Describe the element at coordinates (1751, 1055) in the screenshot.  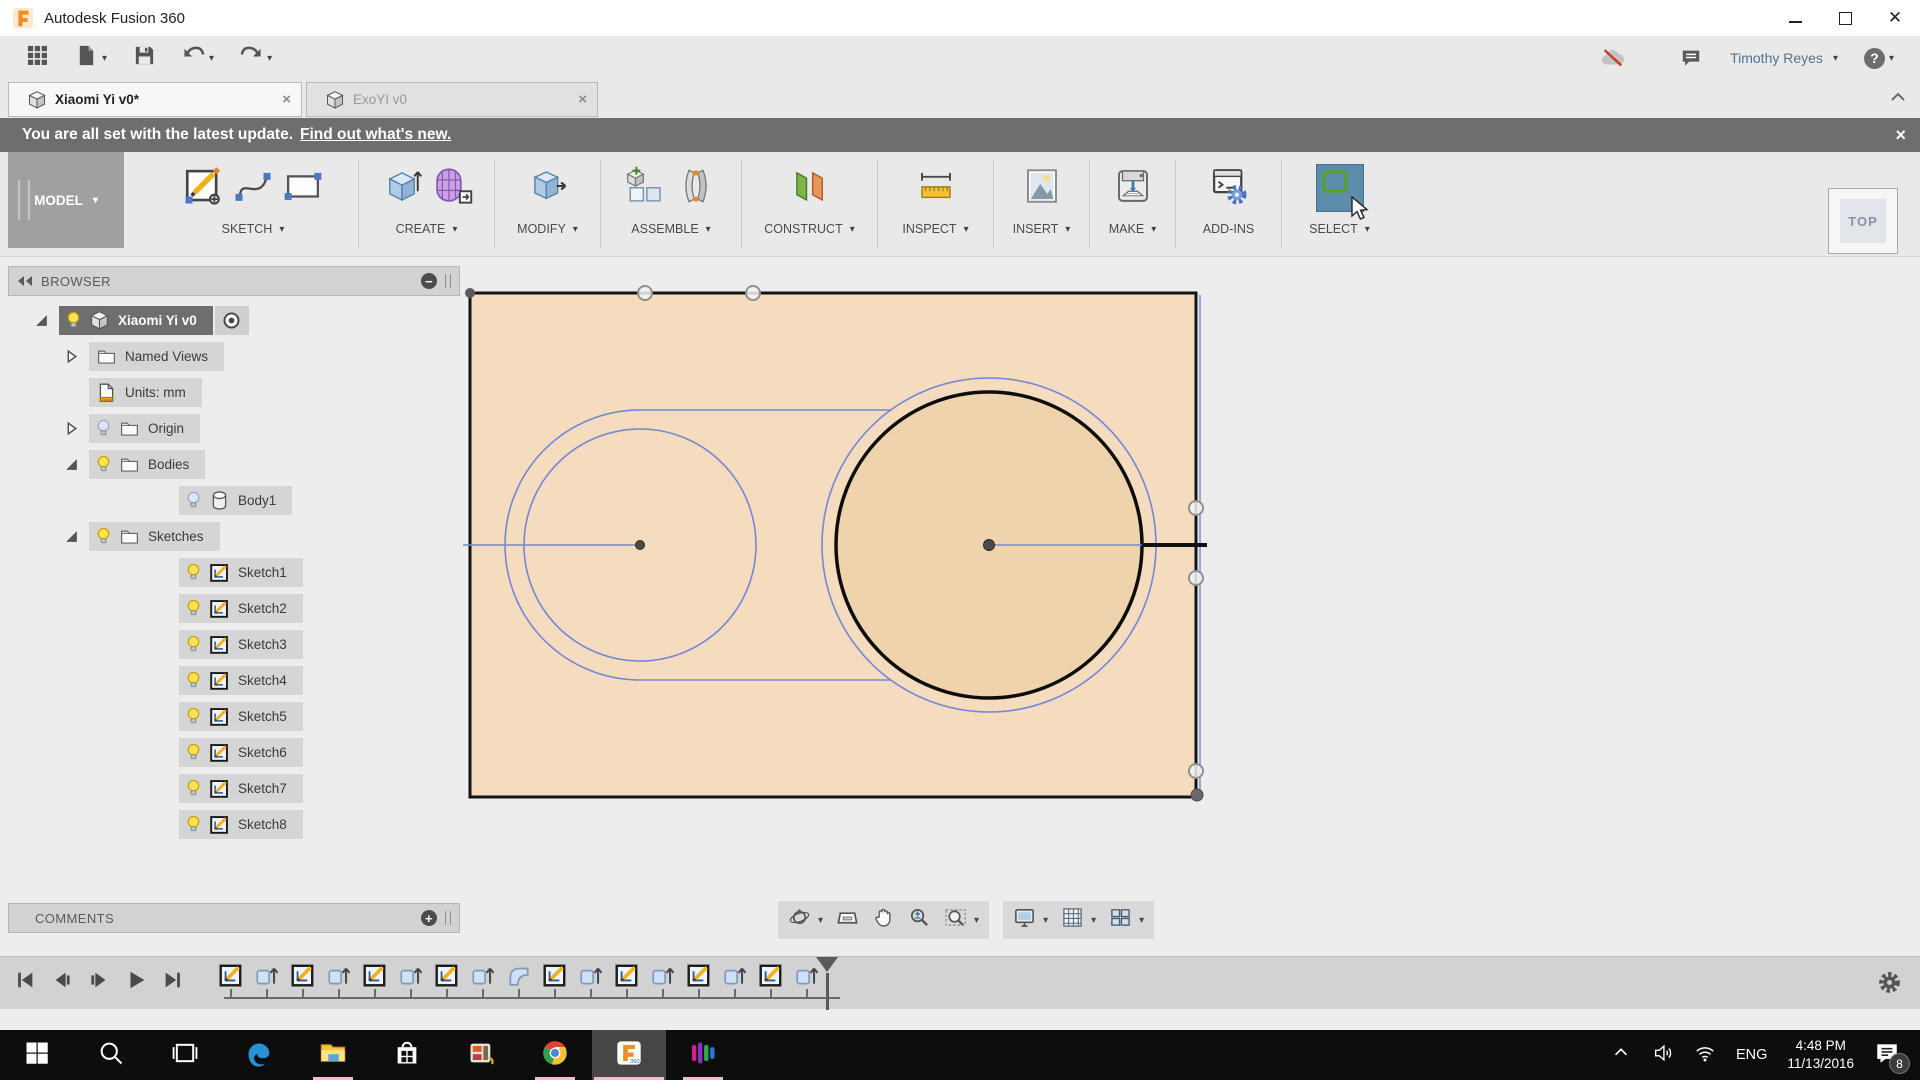
I see `language-indicator: ENG` at that location.